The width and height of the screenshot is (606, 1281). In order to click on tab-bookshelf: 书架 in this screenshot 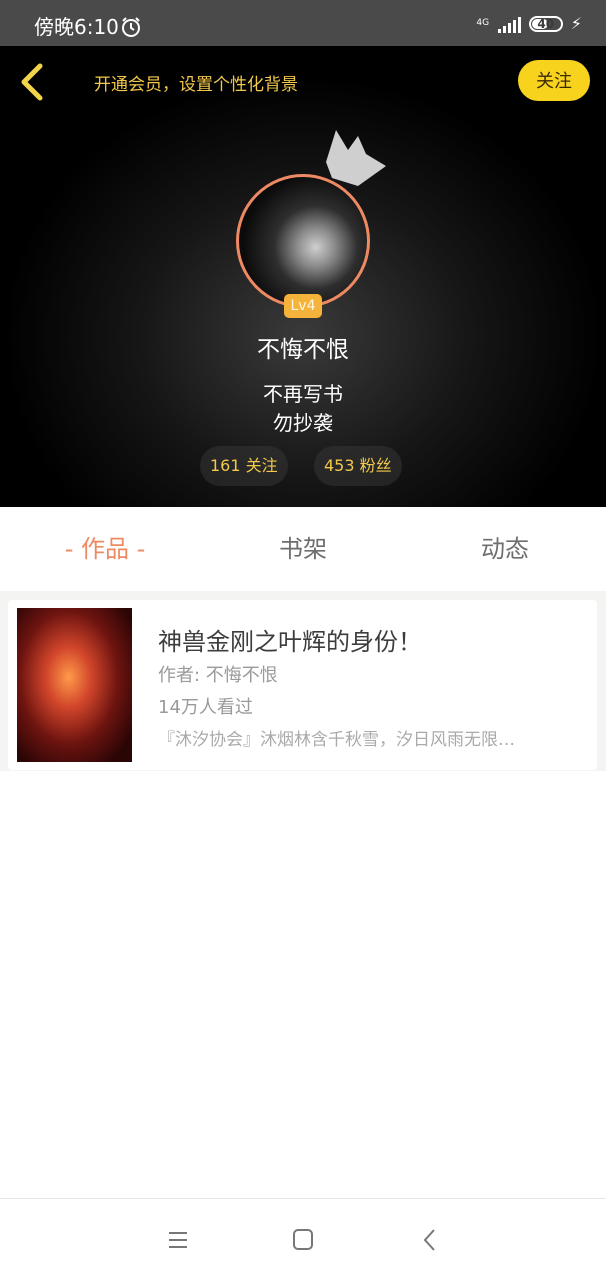, I will do `click(303, 549)`.